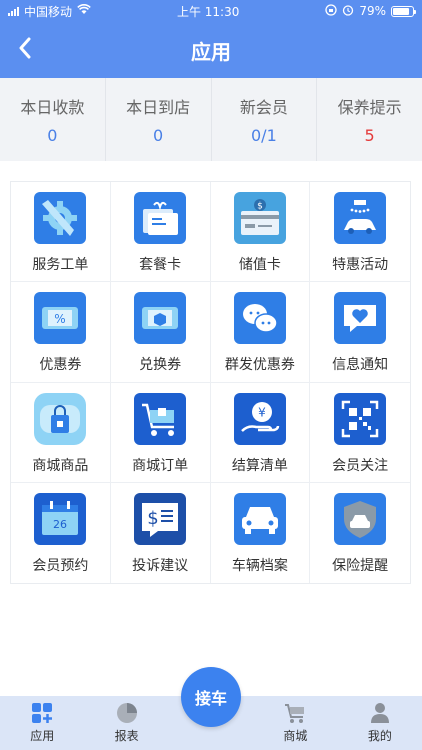 The width and height of the screenshot is (422, 750). What do you see at coordinates (42, 713) in the screenshot?
I see `grid-plus-icon` at bounding box center [42, 713].